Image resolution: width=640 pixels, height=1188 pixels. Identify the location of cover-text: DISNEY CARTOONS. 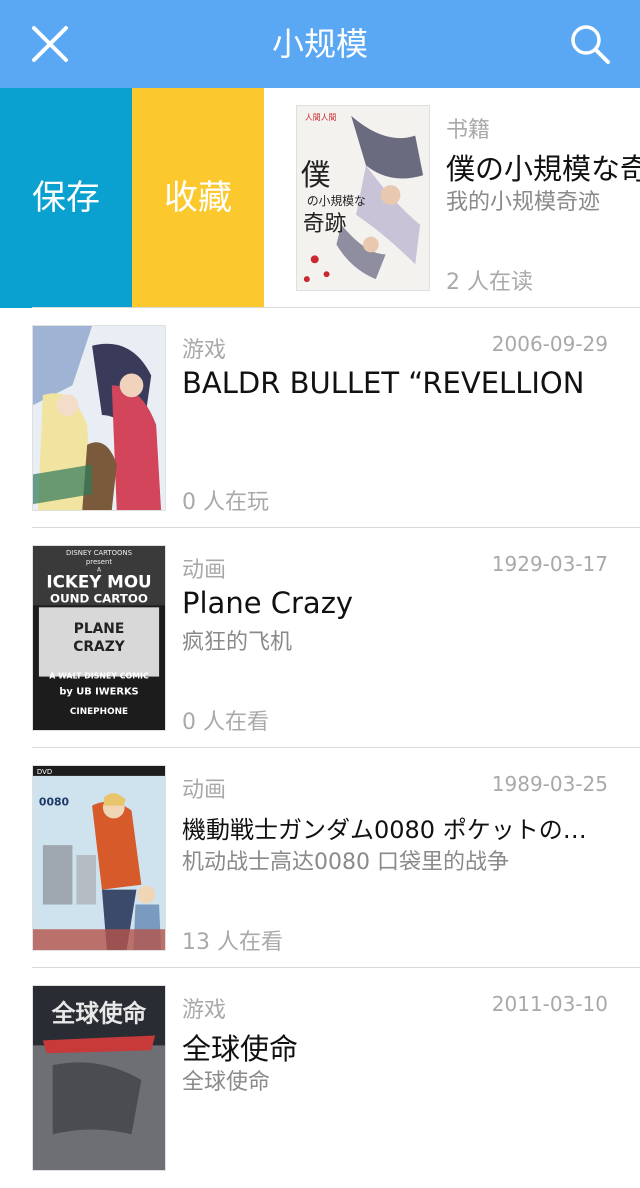
(99, 553).